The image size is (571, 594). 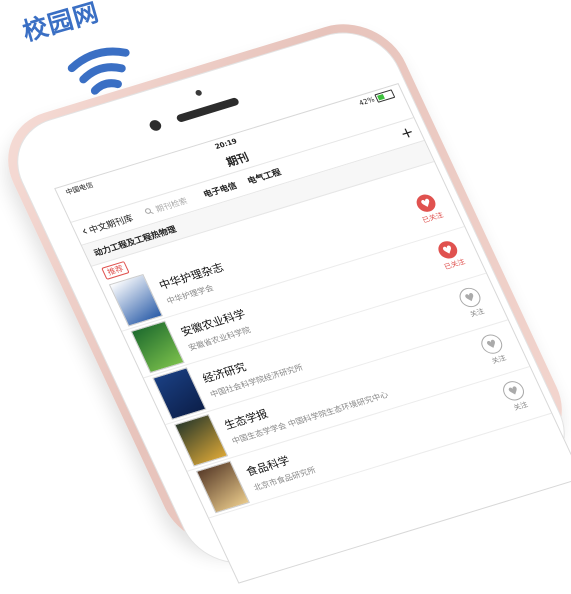 What do you see at coordinates (208, 109) in the screenshot?
I see `earpiece-speaker` at bounding box center [208, 109].